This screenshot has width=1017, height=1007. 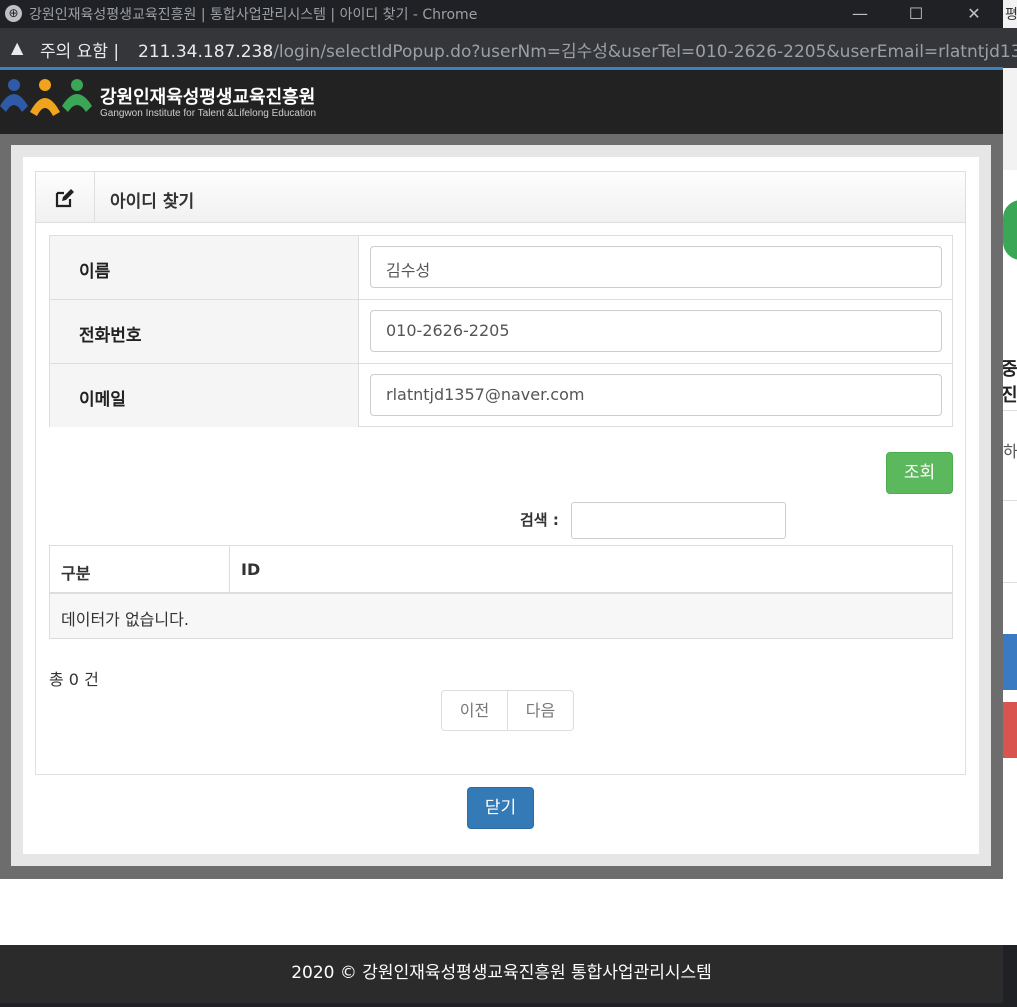 What do you see at coordinates (204, 331) in the screenshot?
I see `phone-label: 전화번호` at bounding box center [204, 331].